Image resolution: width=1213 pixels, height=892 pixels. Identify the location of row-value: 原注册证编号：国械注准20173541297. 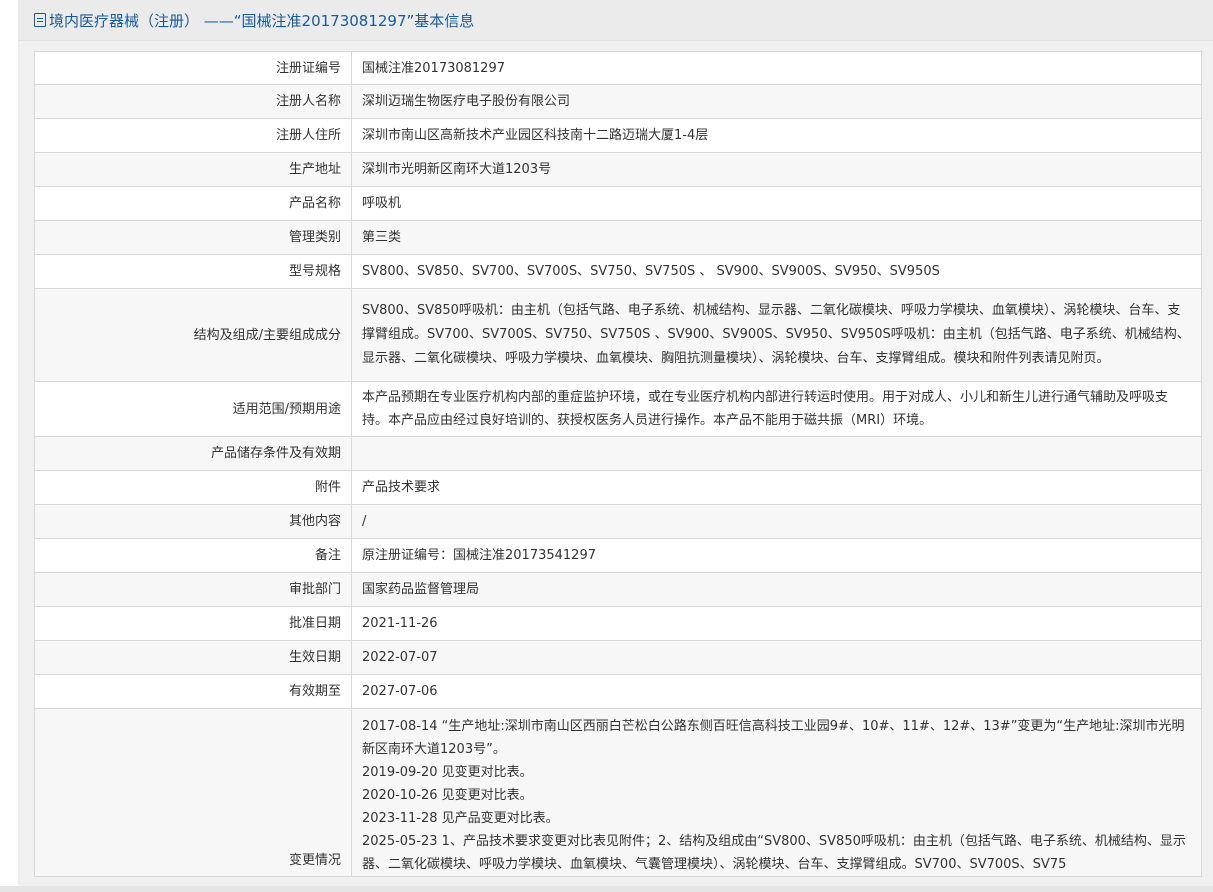
(776, 555).